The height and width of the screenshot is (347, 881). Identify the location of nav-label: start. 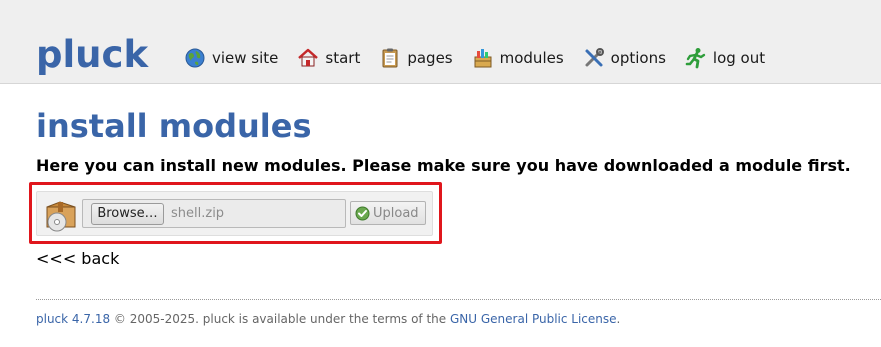
(343, 58).